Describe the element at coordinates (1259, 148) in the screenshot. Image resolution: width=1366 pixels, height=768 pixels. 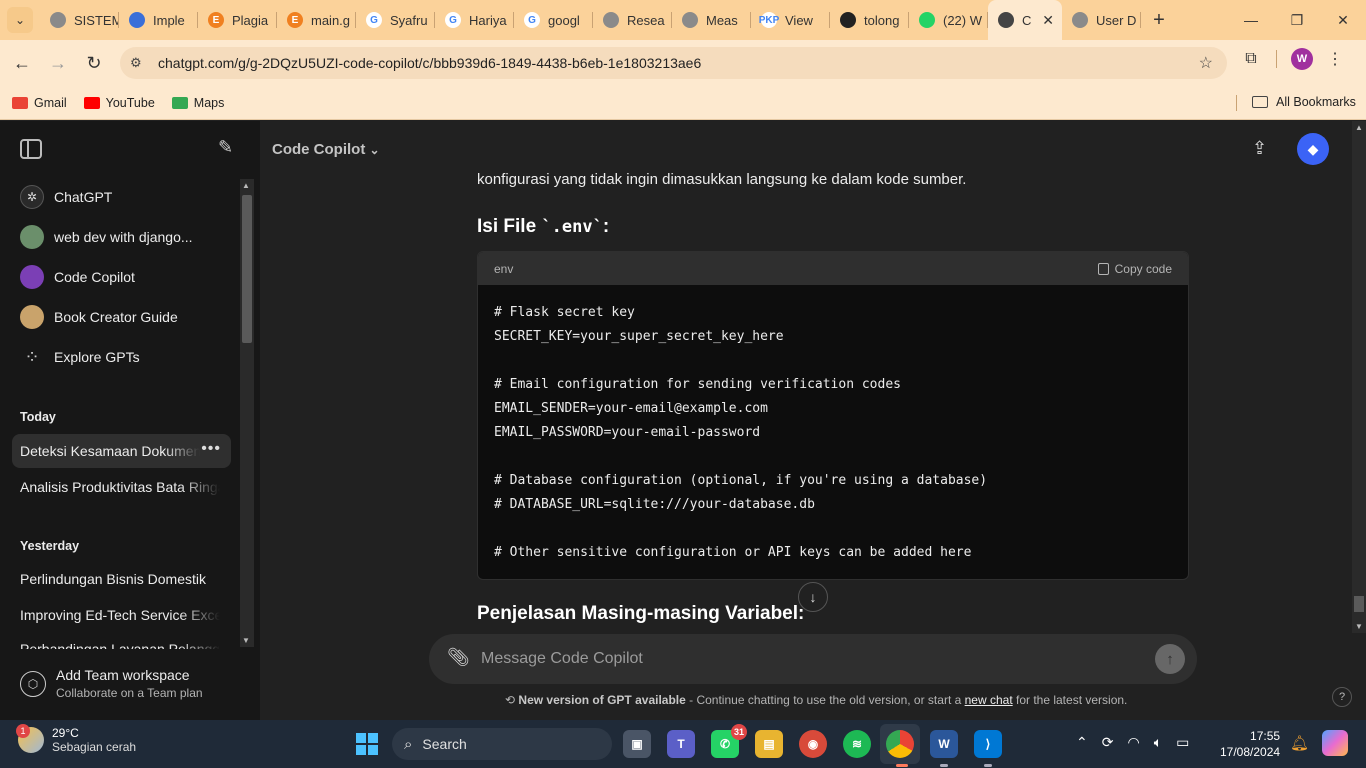
I see `share-icon: ⇪` at that location.